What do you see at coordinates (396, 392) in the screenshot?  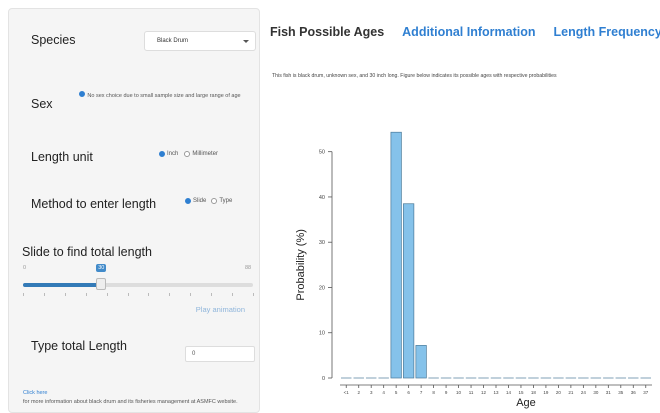 I see `x-tick-label: 5` at bounding box center [396, 392].